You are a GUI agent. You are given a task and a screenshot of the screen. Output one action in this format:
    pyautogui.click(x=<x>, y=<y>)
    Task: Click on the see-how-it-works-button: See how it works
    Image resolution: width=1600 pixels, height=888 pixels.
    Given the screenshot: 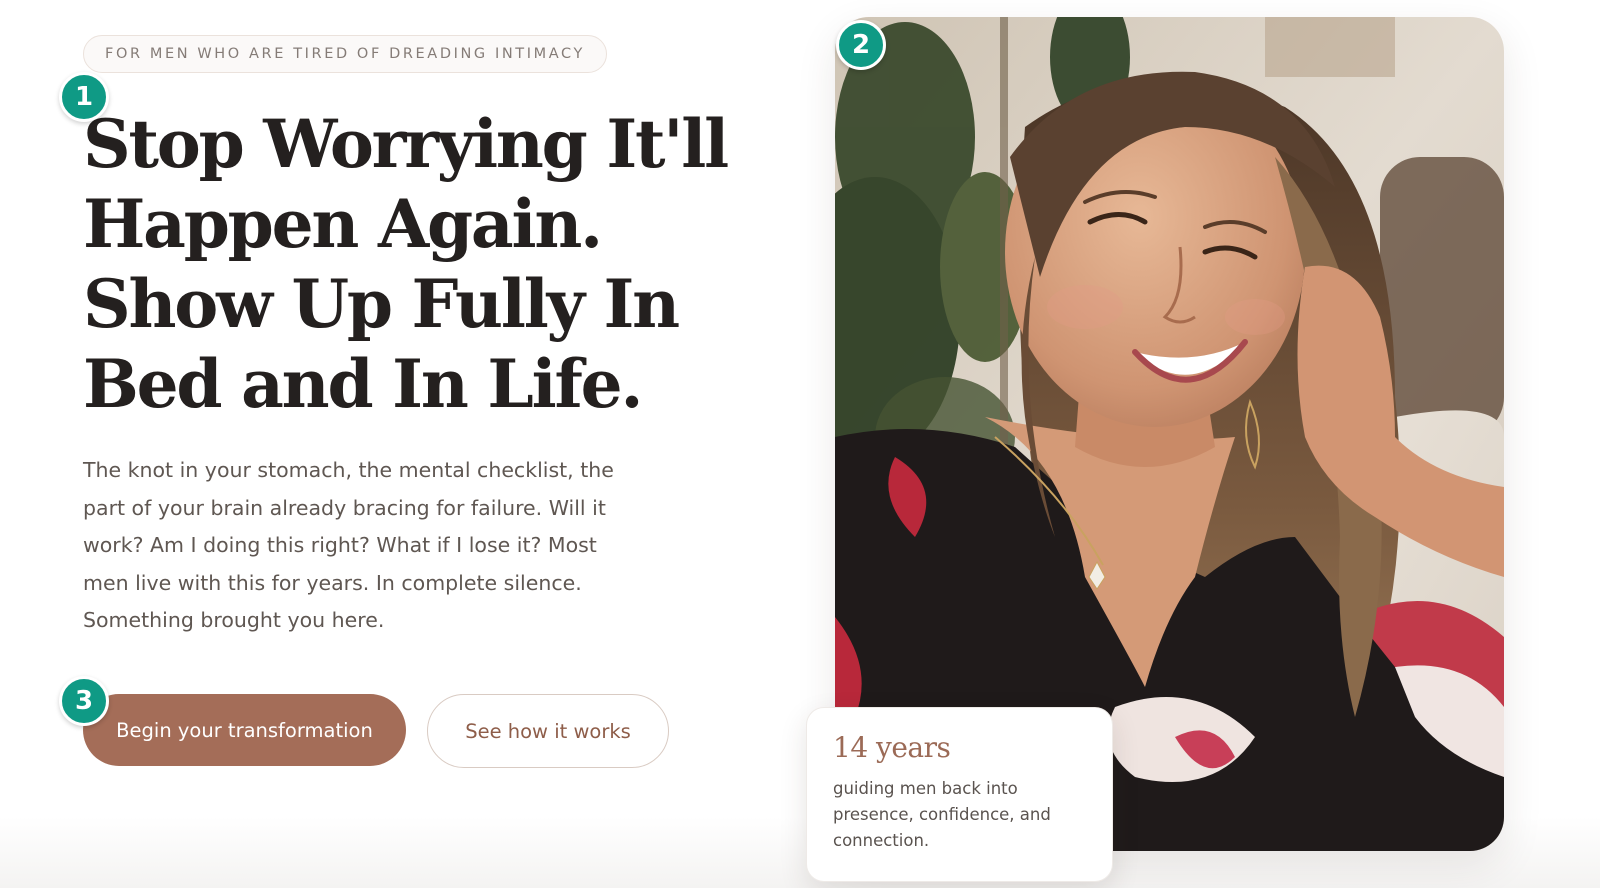 What is the action you would take?
    pyautogui.click(x=548, y=731)
    